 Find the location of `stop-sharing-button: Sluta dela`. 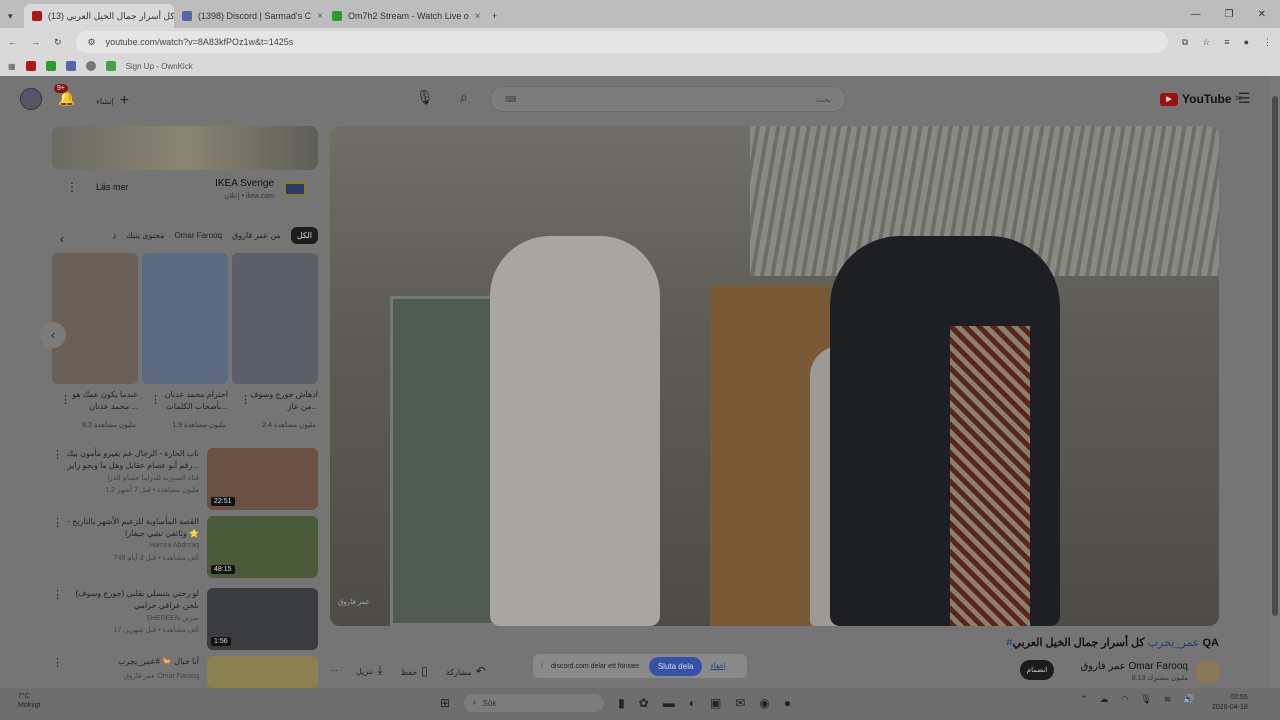

stop-sharing-button: Sluta dela is located at coordinates (675, 666).